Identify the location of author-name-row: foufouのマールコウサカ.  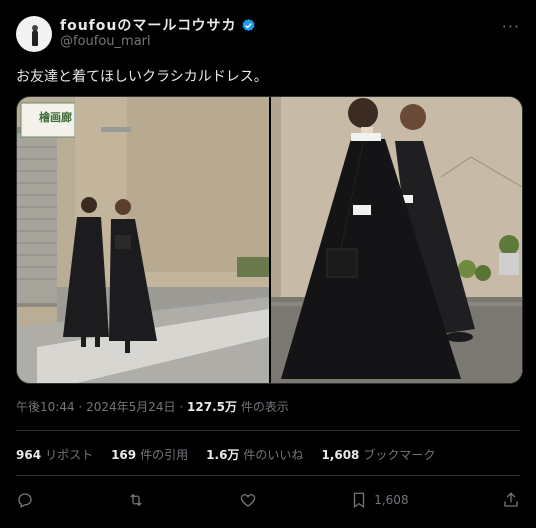
(158, 25).